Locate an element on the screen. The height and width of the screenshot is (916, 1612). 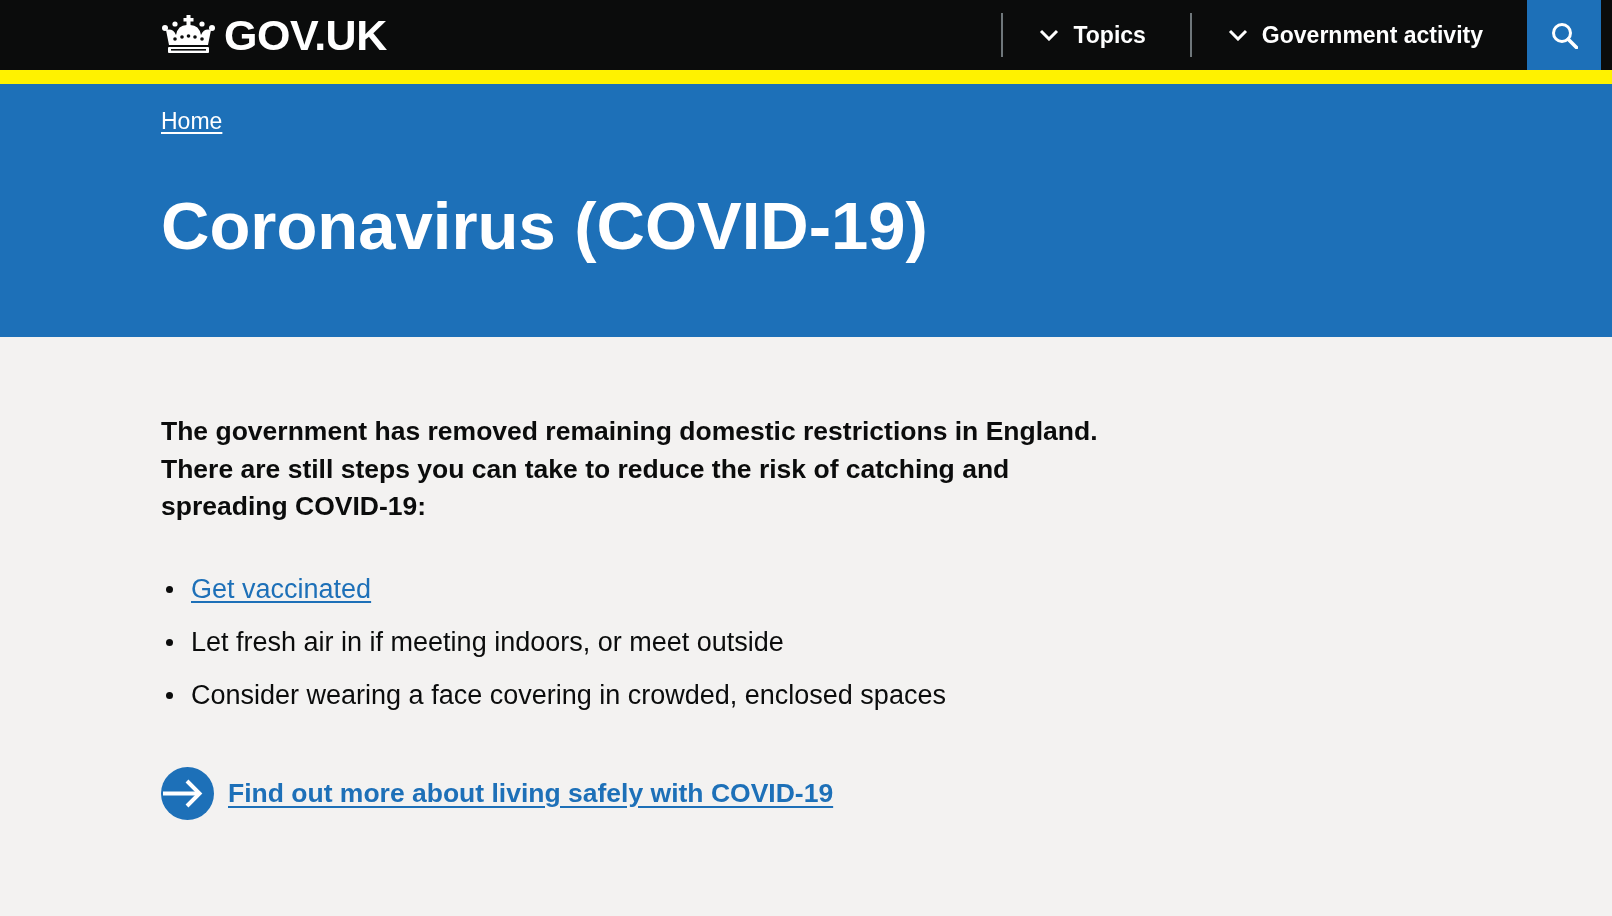
intro-paragraph: The government has removed remaining domestic restrictions in England. There are still steps you can take to reduce the risk of catching and spreading COVID-19: is located at coordinates (630, 469).